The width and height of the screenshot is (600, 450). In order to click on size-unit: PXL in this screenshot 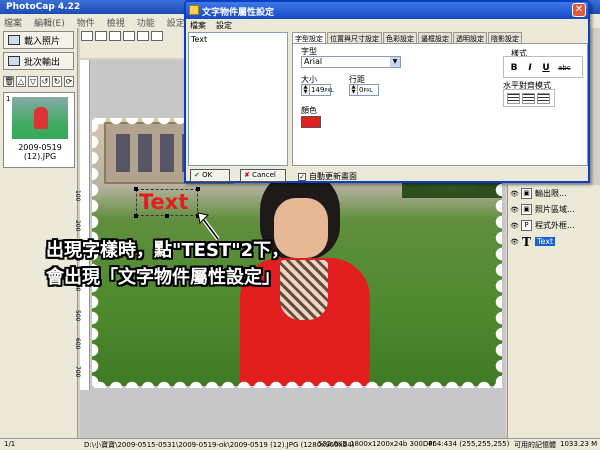, I will do `click(329, 91)`.